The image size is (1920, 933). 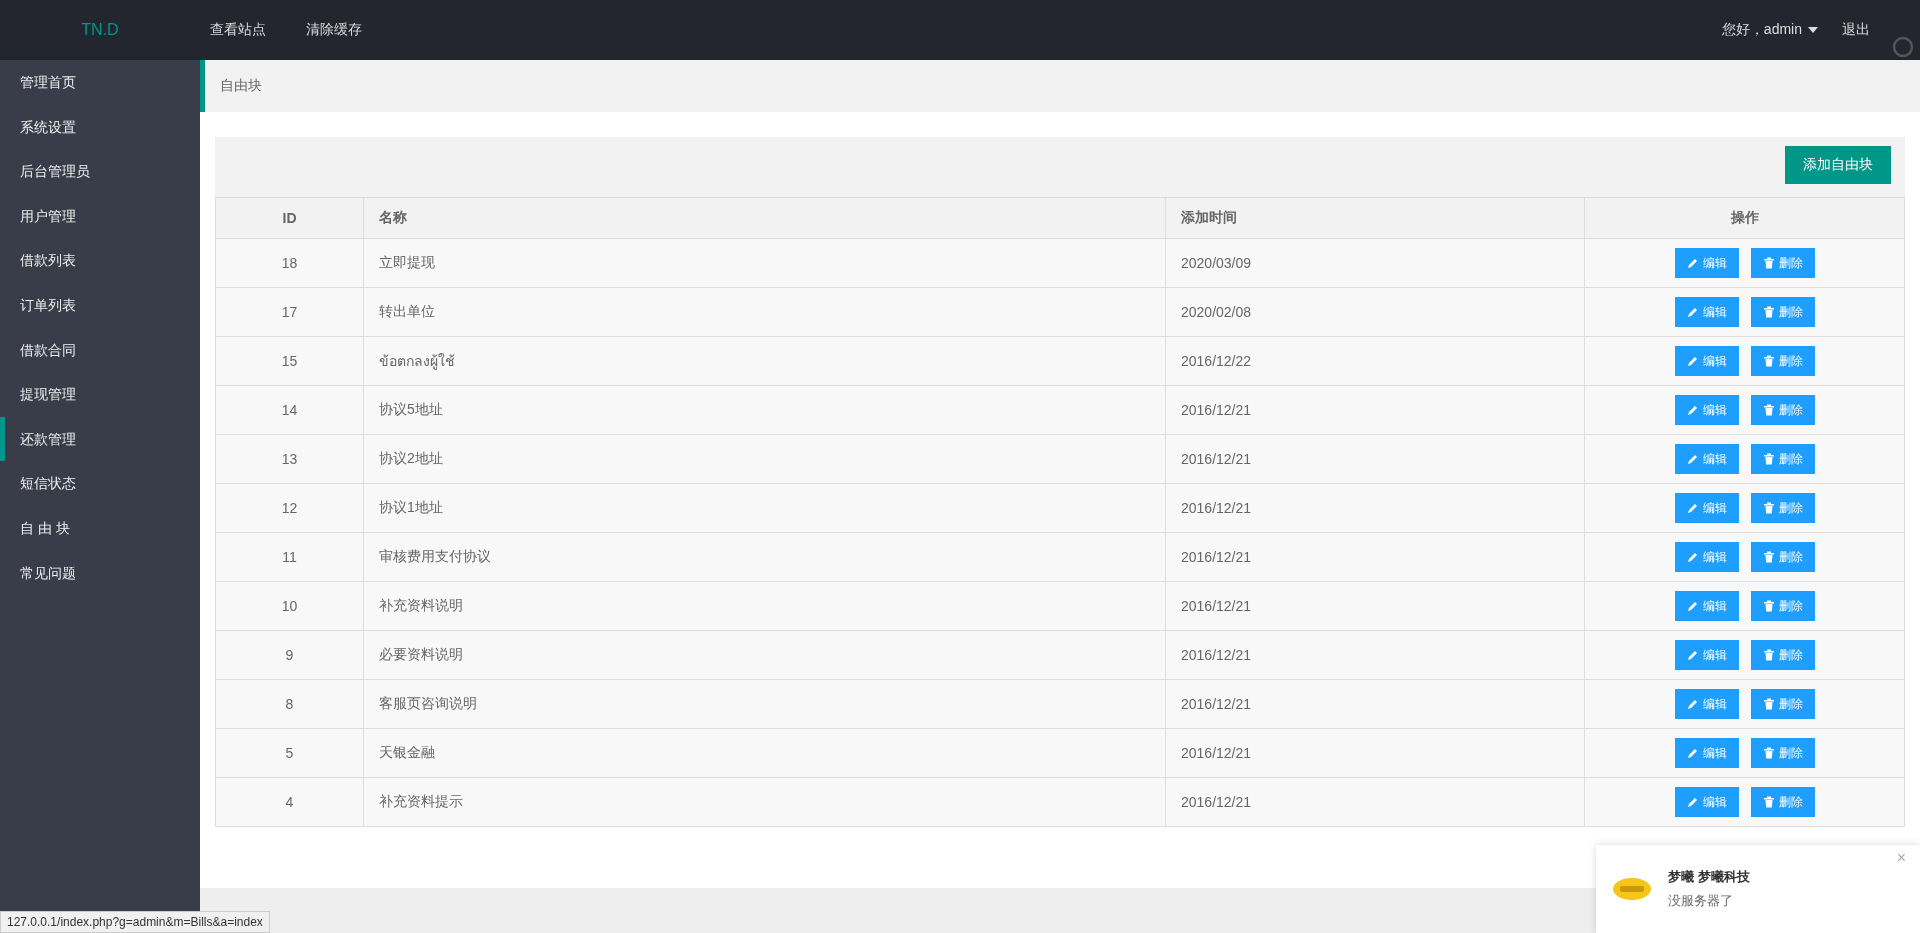 What do you see at coordinates (289, 802) in the screenshot?
I see `table-cell: 4` at bounding box center [289, 802].